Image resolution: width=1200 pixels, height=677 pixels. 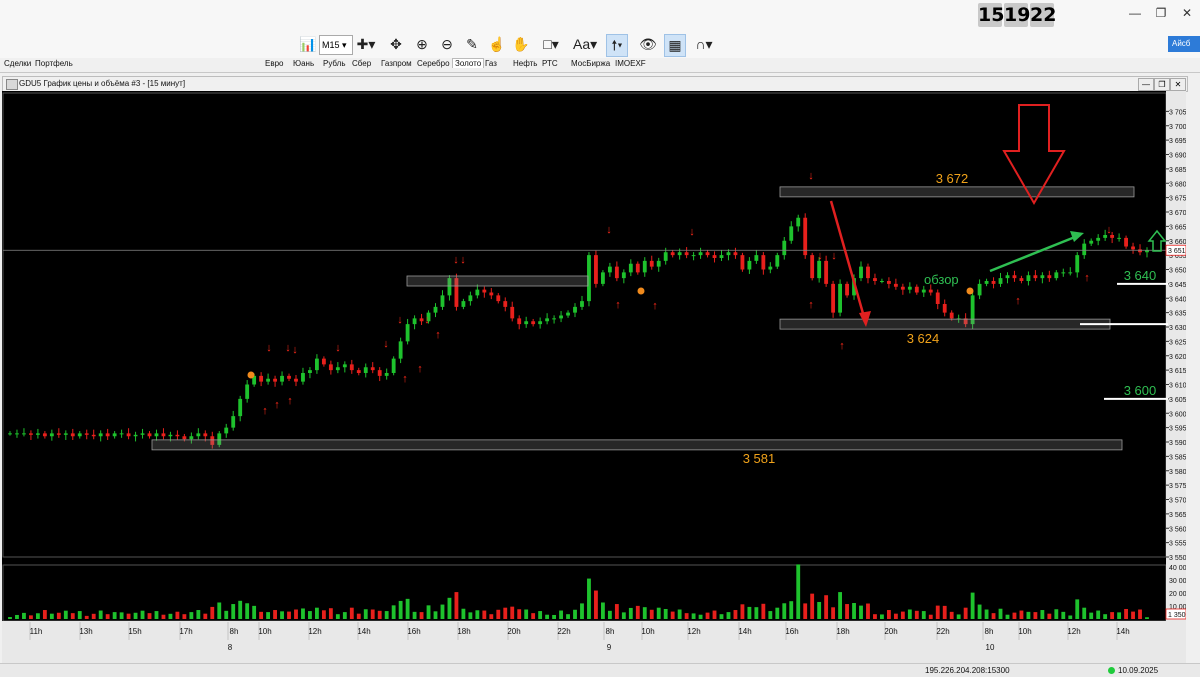 I want to click on text-icon: Aa▾, so click(x=585, y=44).